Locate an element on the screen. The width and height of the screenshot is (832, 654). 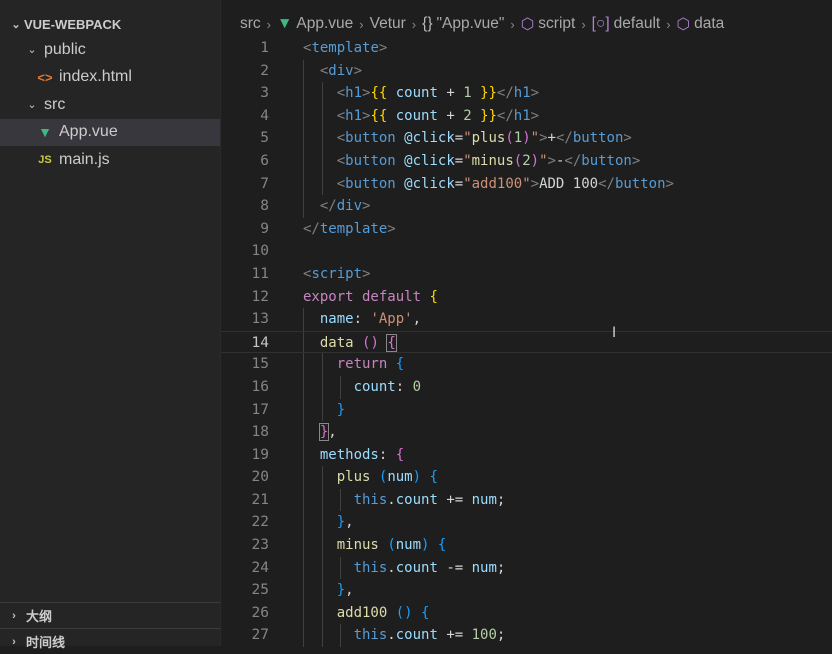
outline-label: 大纲 is located at coordinates (39, 616).